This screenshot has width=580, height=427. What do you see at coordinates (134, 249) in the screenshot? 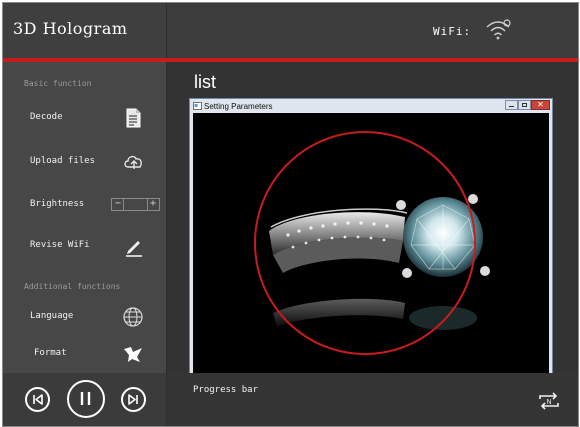
I see `pencil-icon` at bounding box center [134, 249].